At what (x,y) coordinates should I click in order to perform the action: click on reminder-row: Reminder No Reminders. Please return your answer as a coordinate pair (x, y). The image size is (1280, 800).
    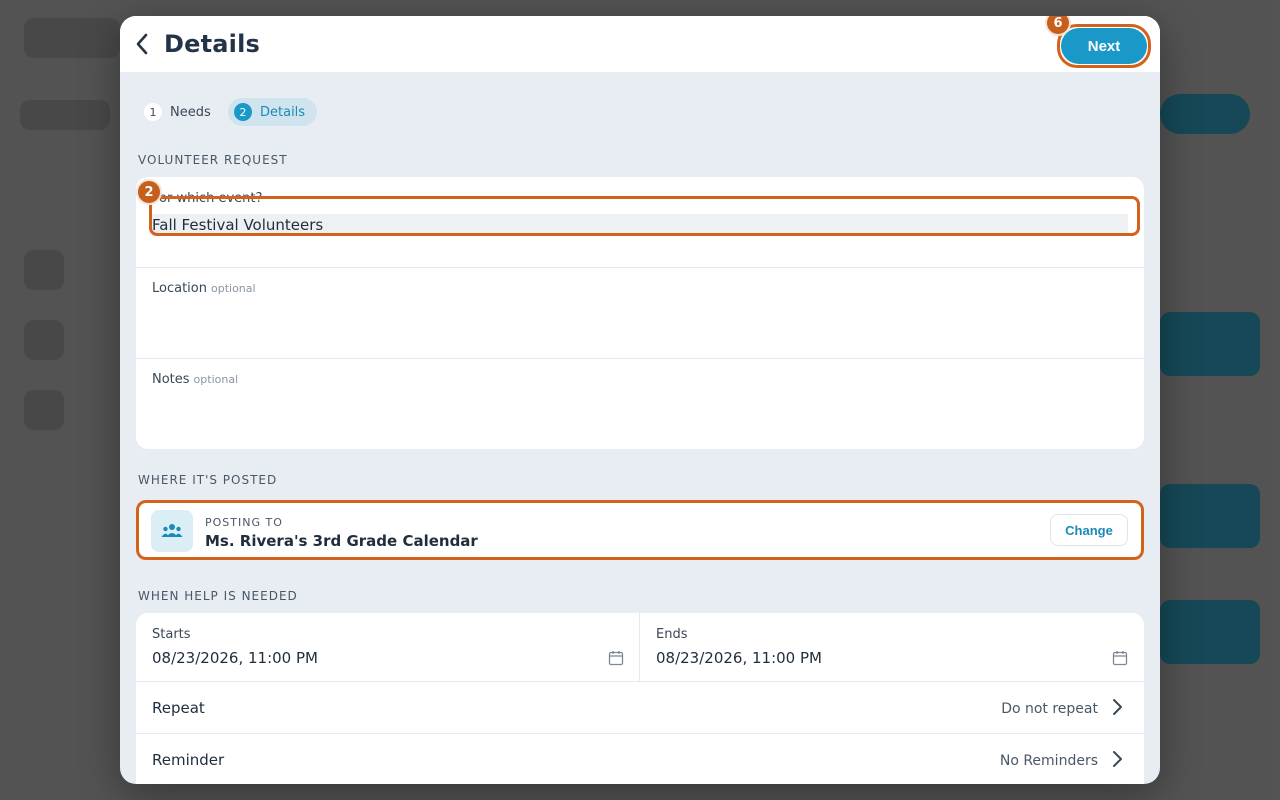
    Looking at the image, I should click on (640, 759).